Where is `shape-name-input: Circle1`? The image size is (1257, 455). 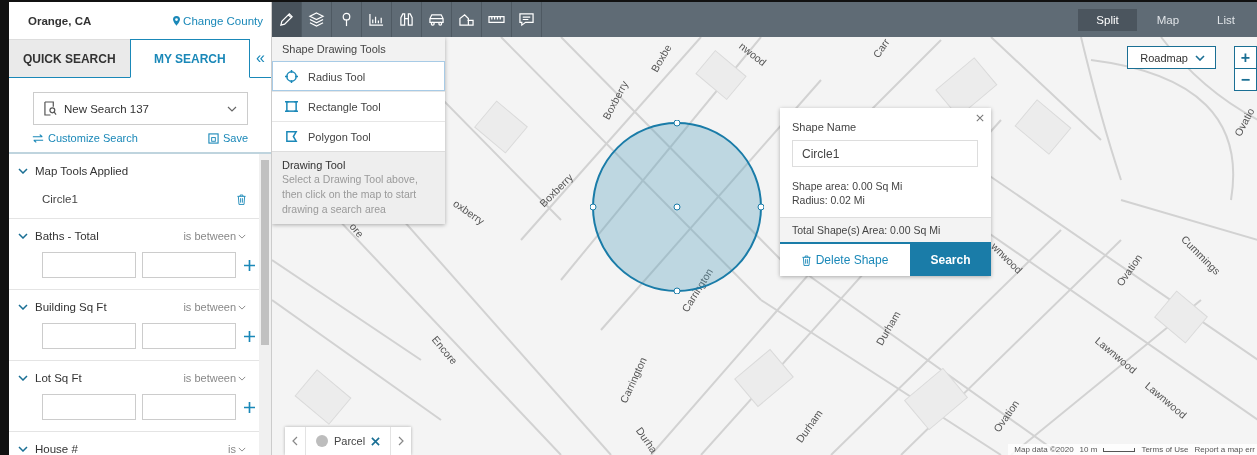
shape-name-input: Circle1 is located at coordinates (885, 153).